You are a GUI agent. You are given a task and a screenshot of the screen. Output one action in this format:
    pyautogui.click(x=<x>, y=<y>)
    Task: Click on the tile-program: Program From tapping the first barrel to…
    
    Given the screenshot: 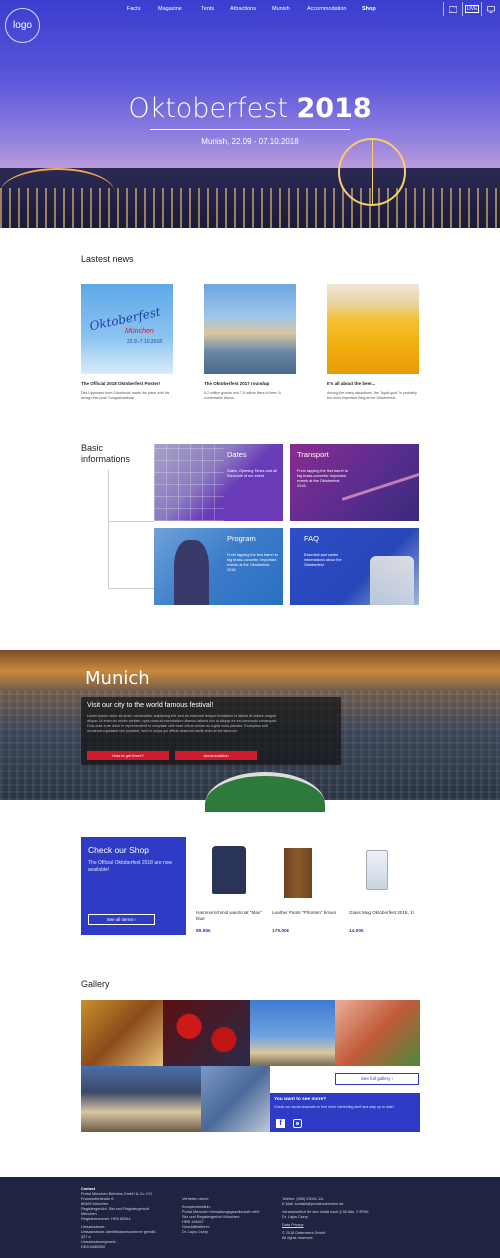 What is the action you would take?
    pyautogui.click(x=218, y=566)
    